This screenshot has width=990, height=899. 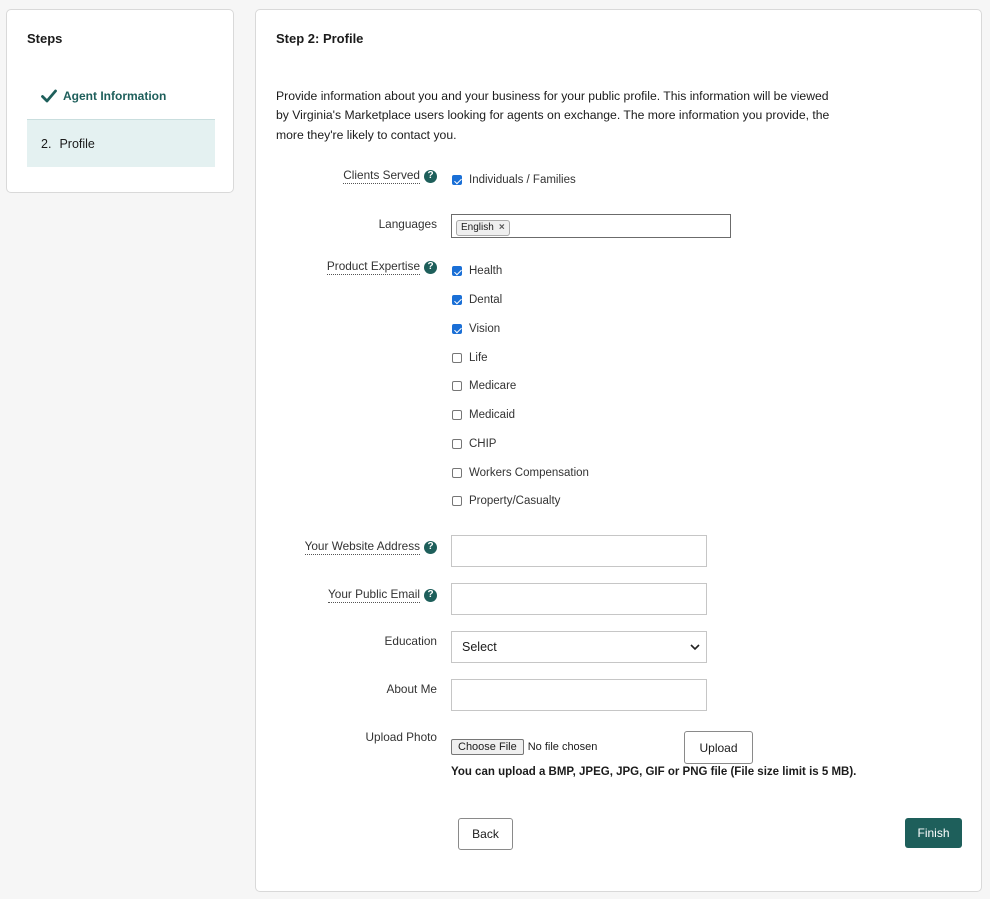 What do you see at coordinates (410, 641) in the screenshot?
I see `education-label: Education` at bounding box center [410, 641].